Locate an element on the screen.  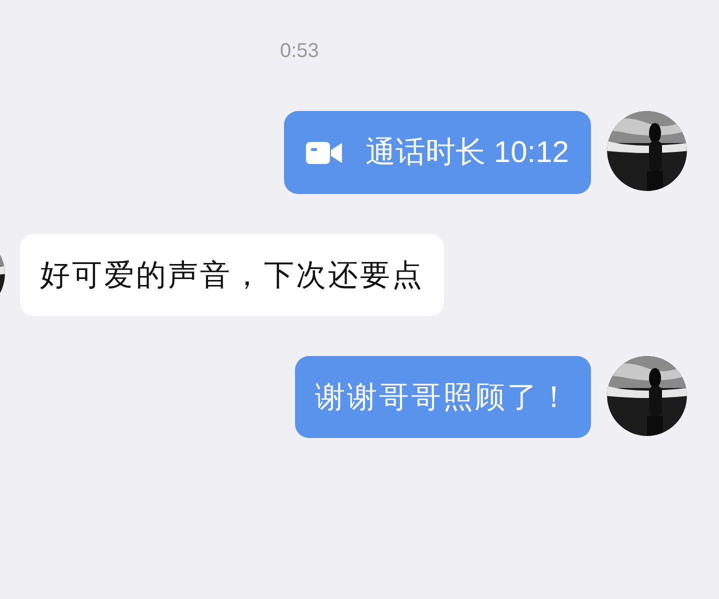
message-bubble: 好可爱的声音，下次还要点 is located at coordinates (232, 275).